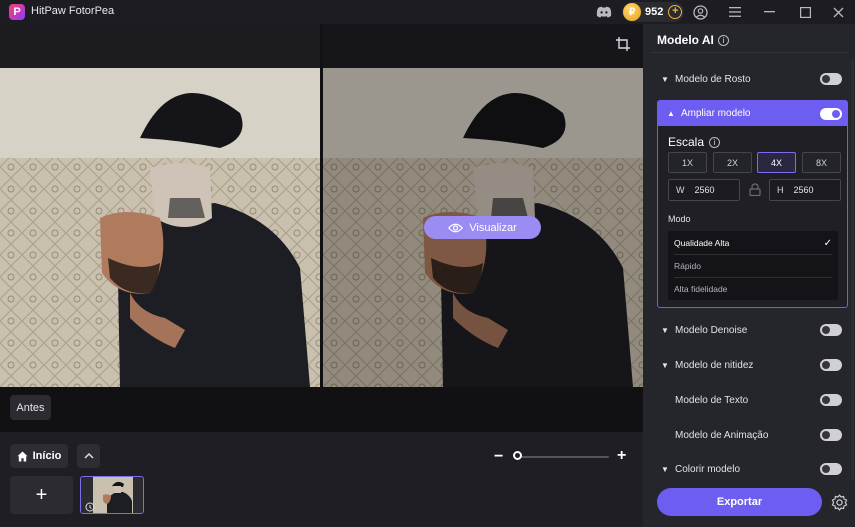 The image size is (855, 527). Describe the element at coordinates (562, 457) in the screenshot. I see `zoom-slider` at that location.